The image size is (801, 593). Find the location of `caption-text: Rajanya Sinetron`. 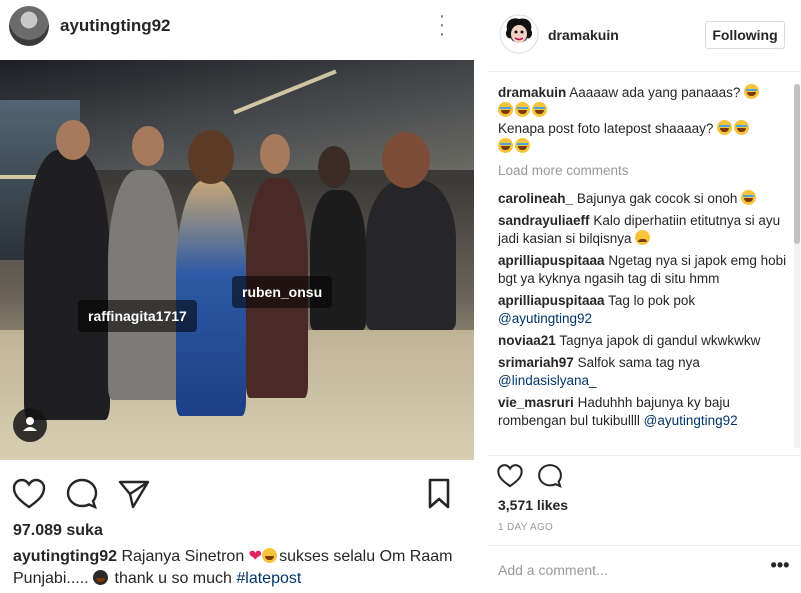

caption-text: Rajanya Sinetron is located at coordinates (183, 556).